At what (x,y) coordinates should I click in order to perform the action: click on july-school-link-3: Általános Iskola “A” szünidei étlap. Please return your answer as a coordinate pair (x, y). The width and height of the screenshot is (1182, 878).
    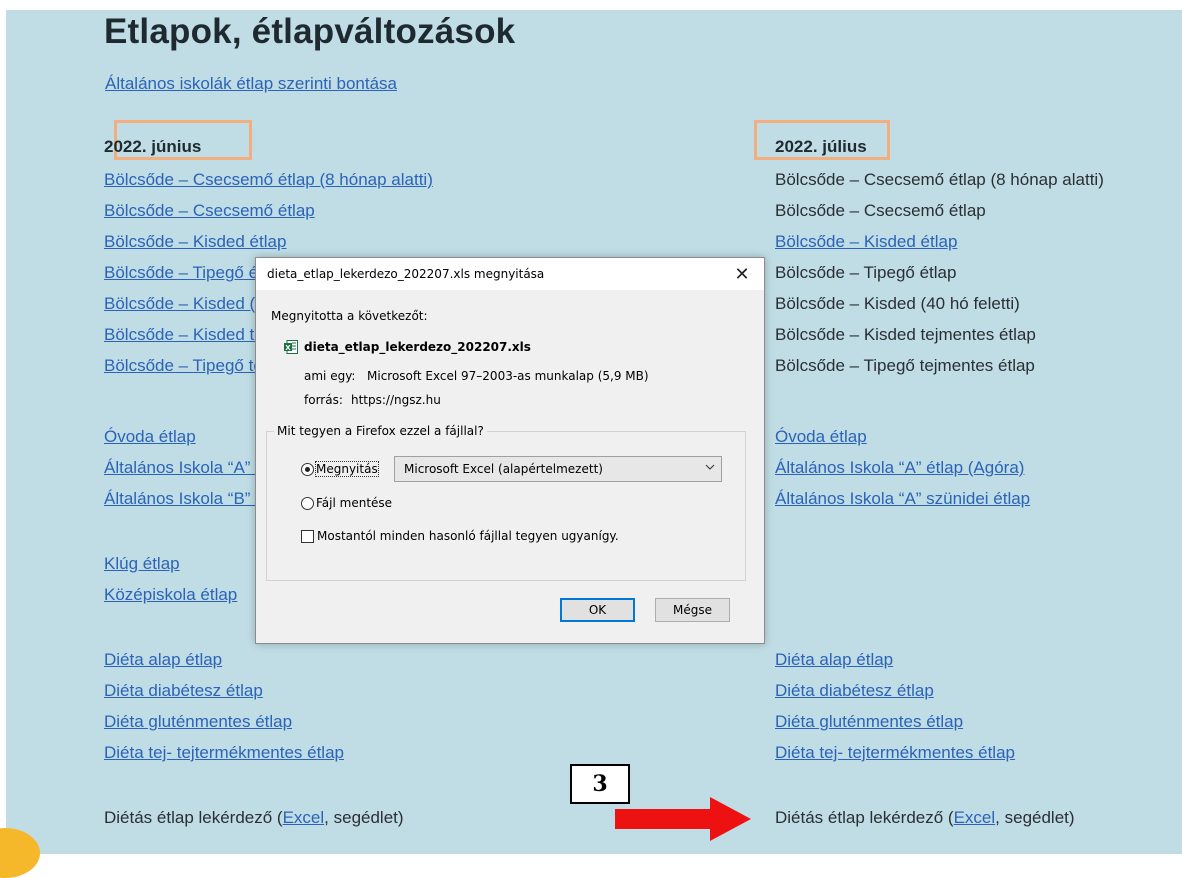
    Looking at the image, I should click on (902, 499).